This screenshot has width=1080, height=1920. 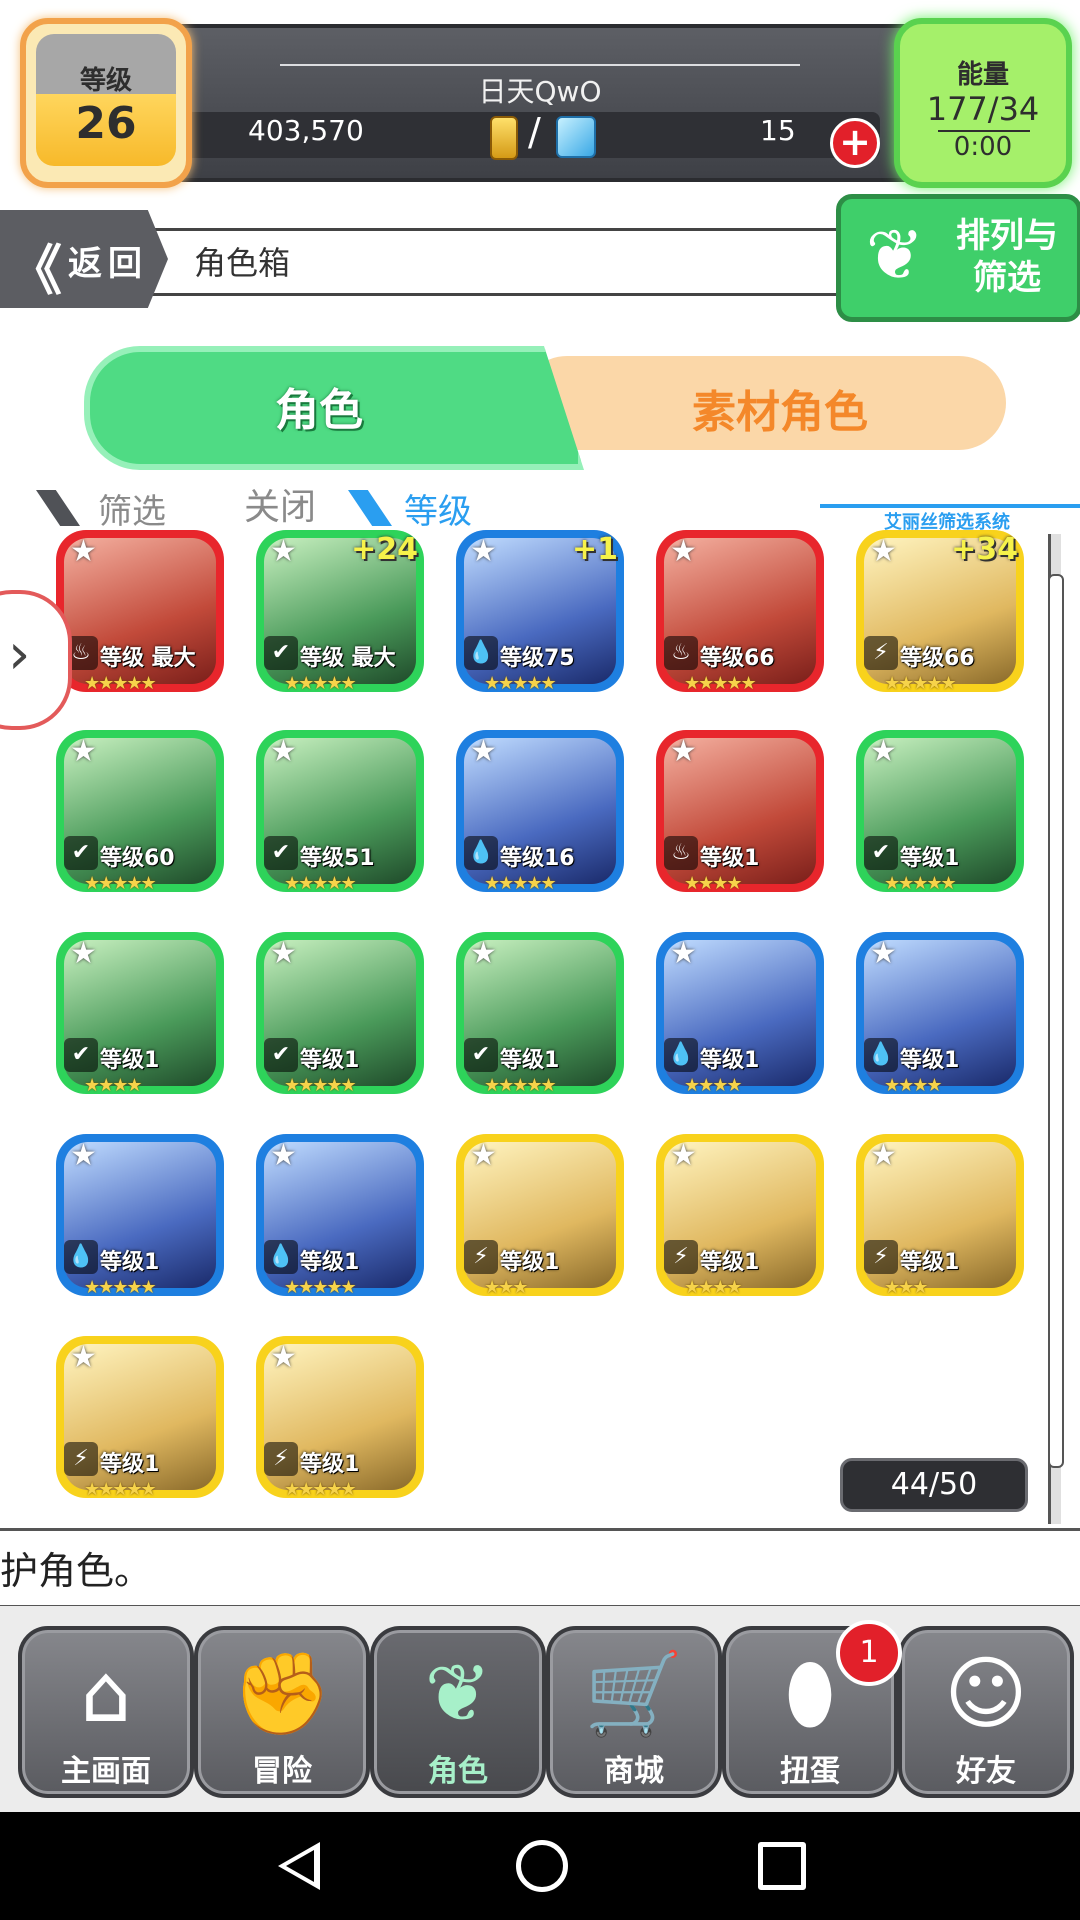 I want to click on sort-by-level: 等级, so click(x=438, y=508).